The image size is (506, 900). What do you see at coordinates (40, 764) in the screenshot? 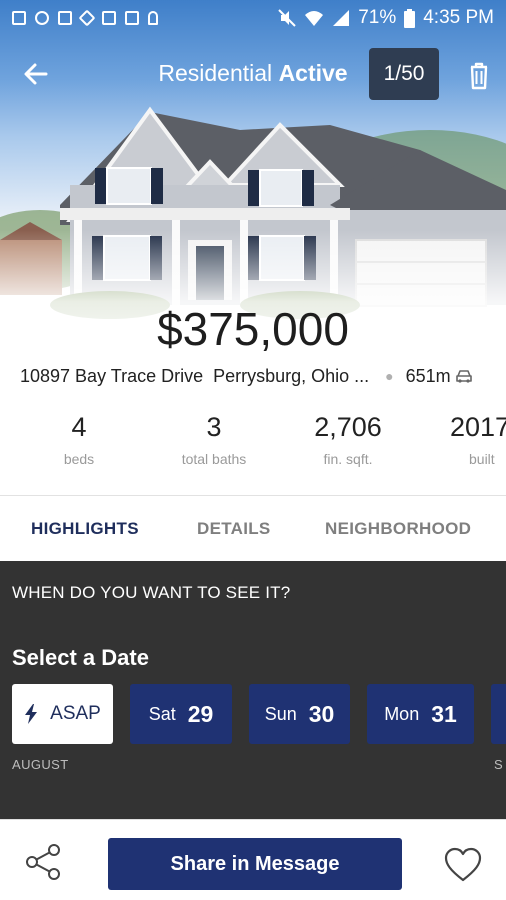
I see `month-label: AUGUST` at bounding box center [40, 764].